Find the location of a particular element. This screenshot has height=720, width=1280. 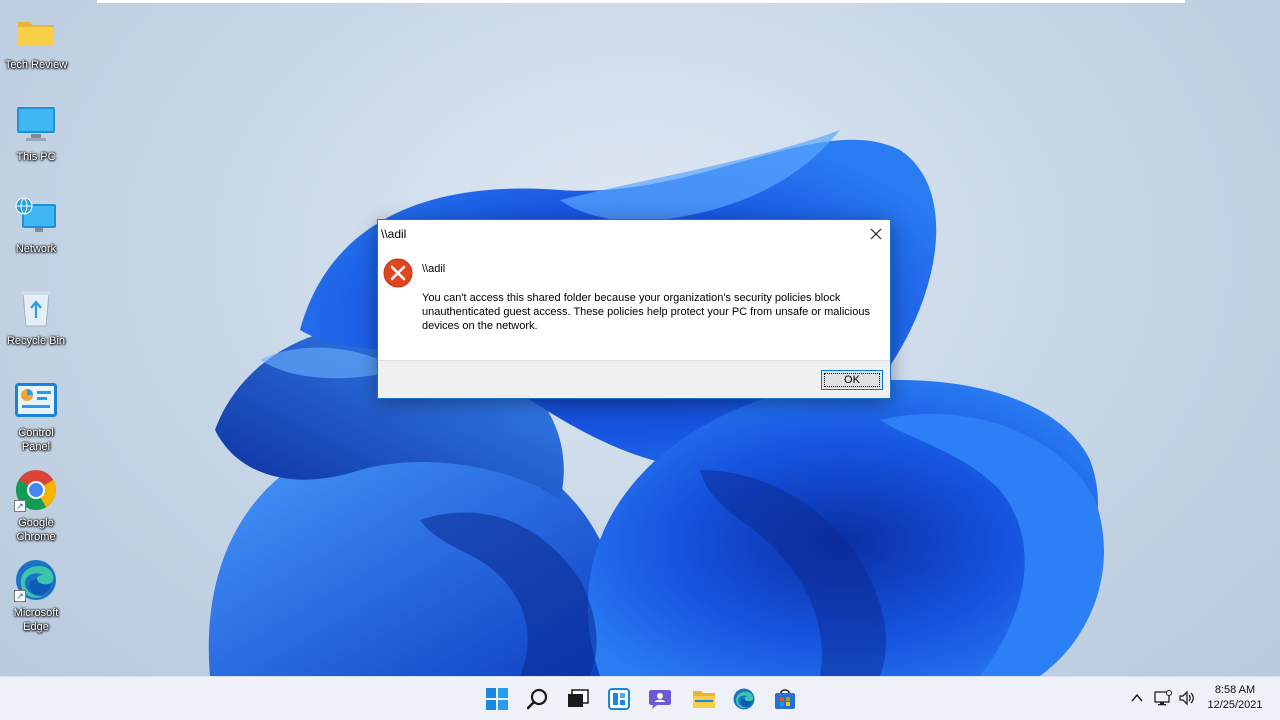

store-icon is located at coordinates (785, 699).